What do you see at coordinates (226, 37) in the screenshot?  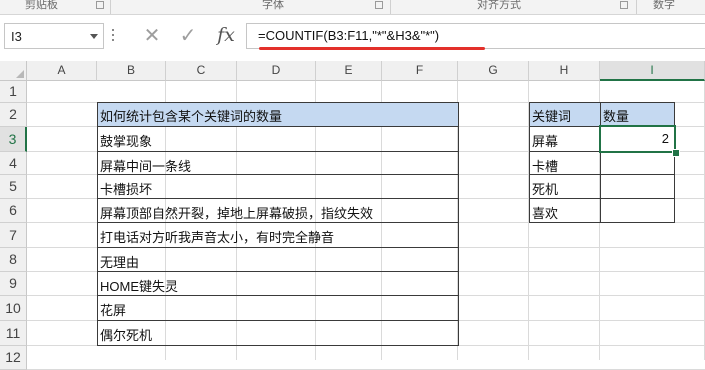 I see `insert-function-icon: fx` at bounding box center [226, 37].